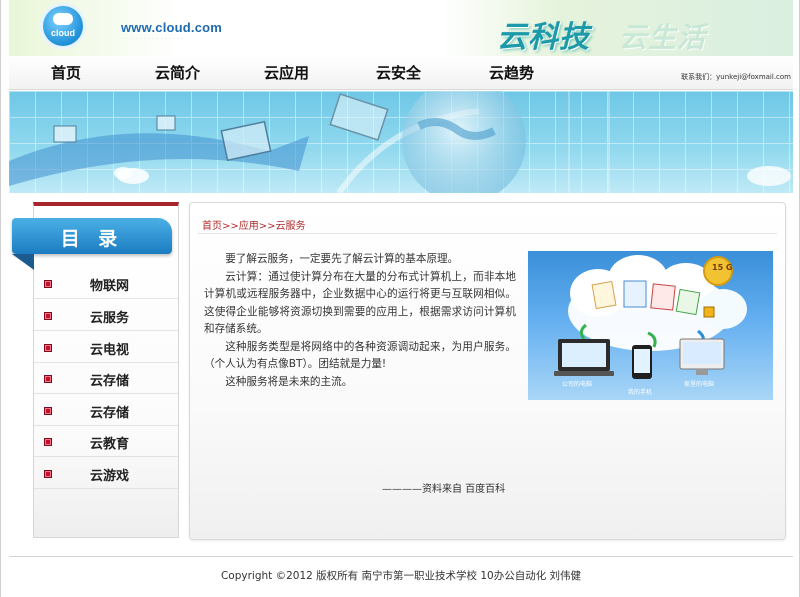 Image resolution: width=800 pixels, height=597 pixels. I want to click on nav-item-apps: 云应用, so click(286, 72).